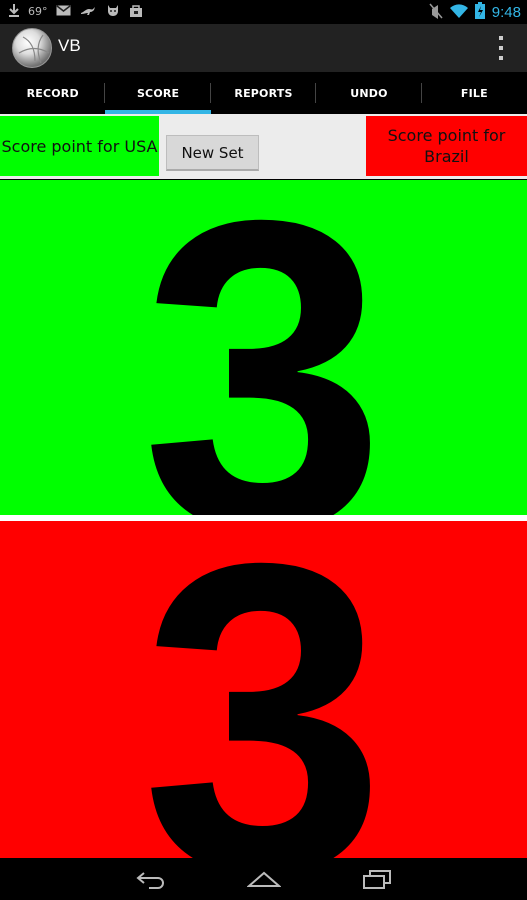 The image size is (527, 900). What do you see at coordinates (501, 48) in the screenshot?
I see `overflow-menu-icon` at bounding box center [501, 48].